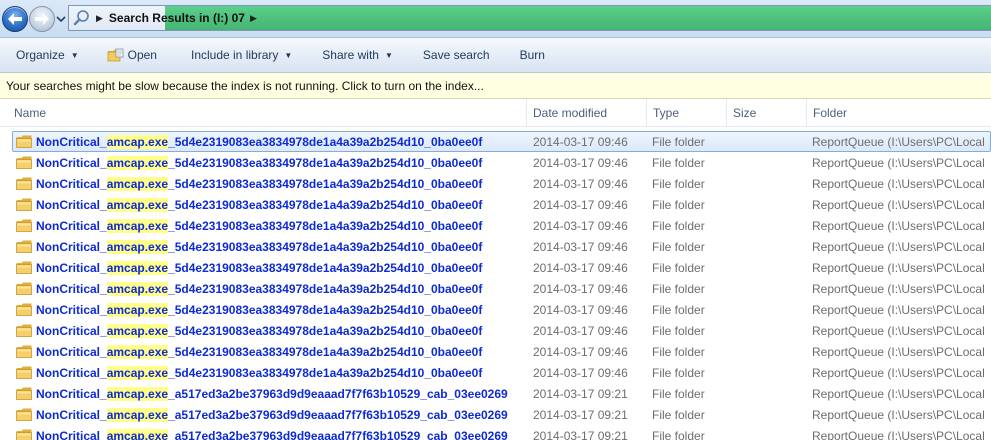  What do you see at coordinates (767, 113) in the screenshot?
I see `column-header-size: Size` at bounding box center [767, 113].